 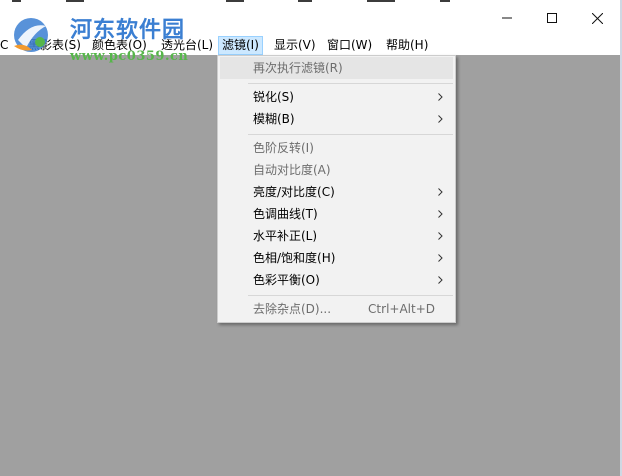 What do you see at coordinates (285, 236) in the screenshot?
I see `menu-level-correction-label: 水平补正(L)` at bounding box center [285, 236].